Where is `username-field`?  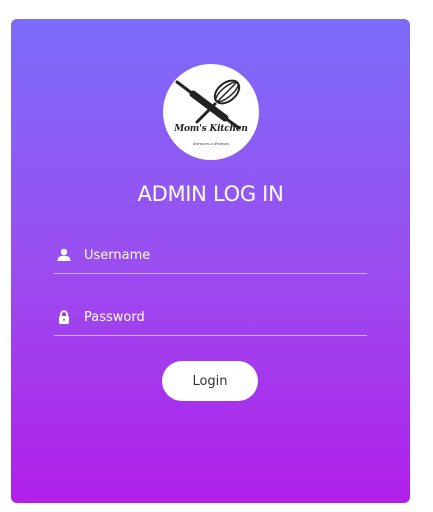 username-field is located at coordinates (210, 258).